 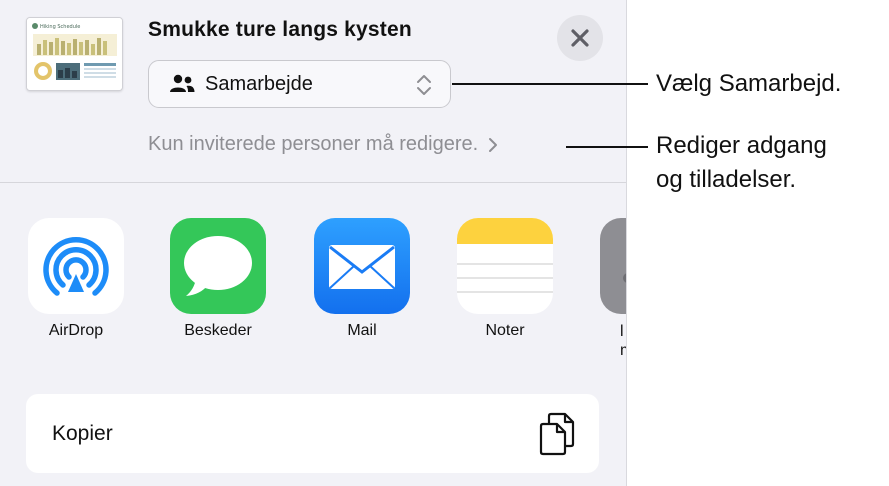 What do you see at coordinates (76, 266) in the screenshot?
I see `airdrop-icon` at bounding box center [76, 266].